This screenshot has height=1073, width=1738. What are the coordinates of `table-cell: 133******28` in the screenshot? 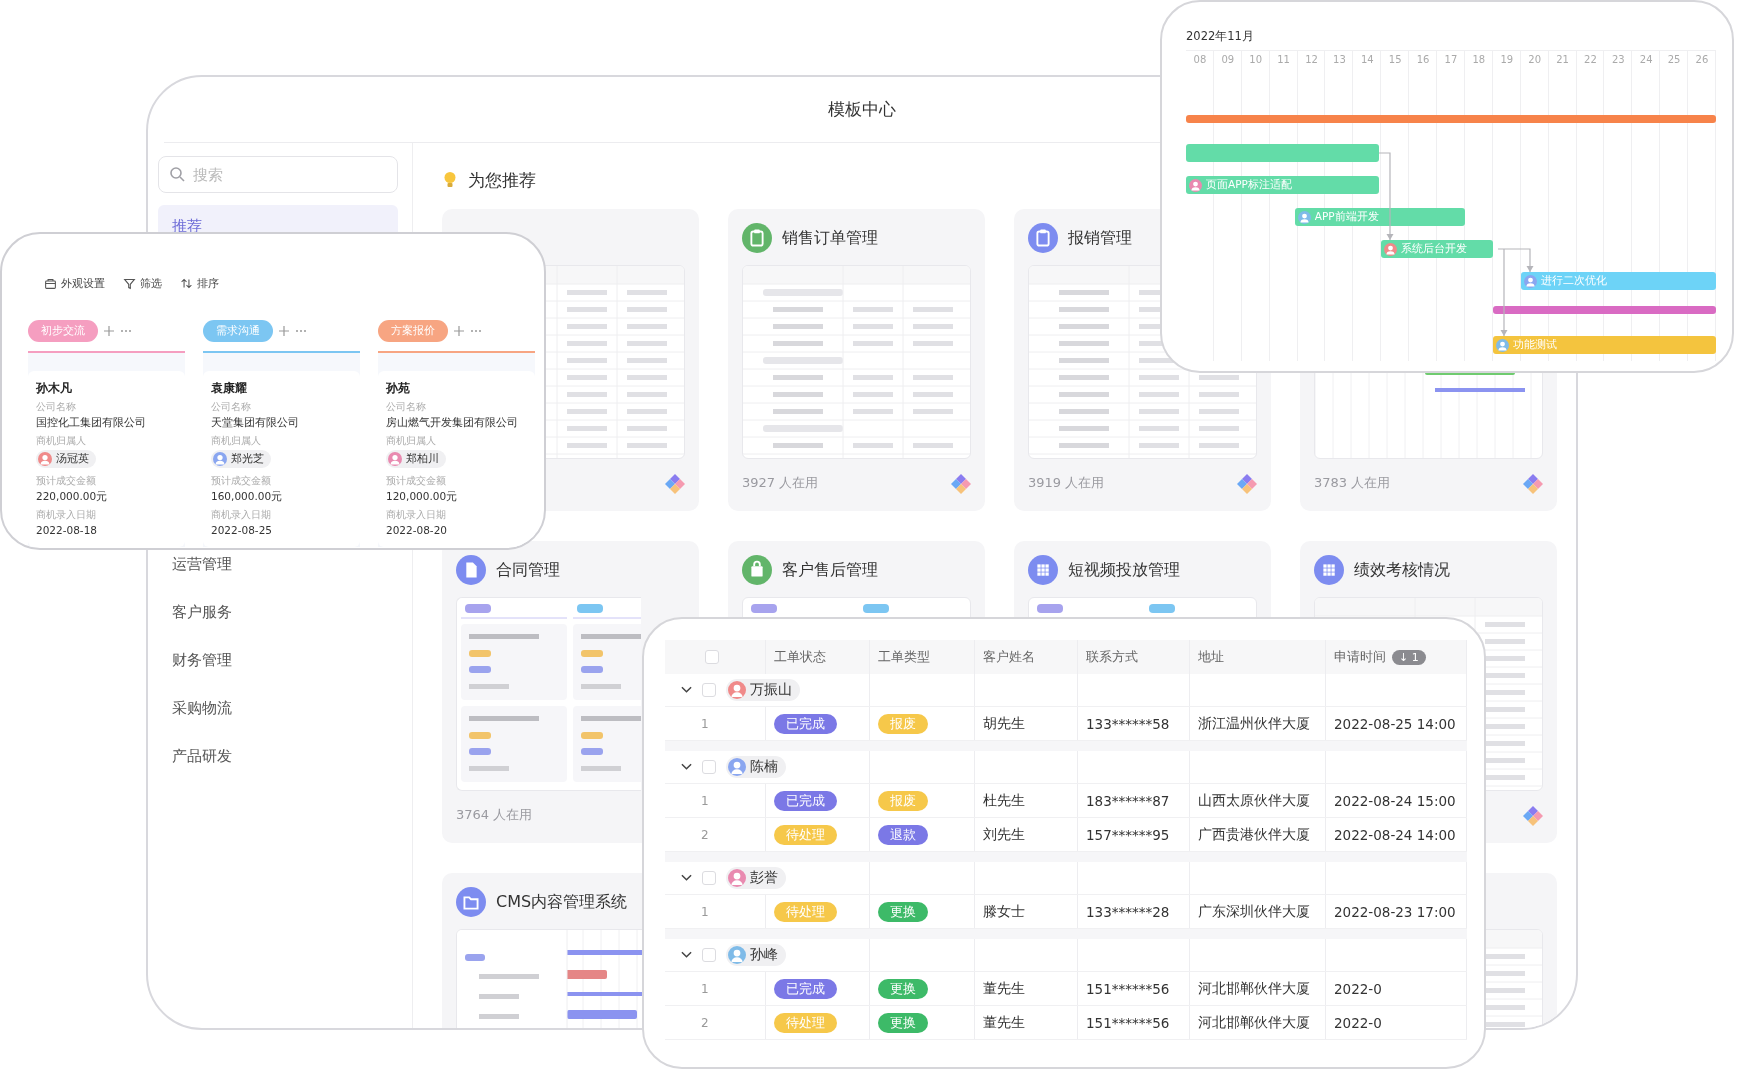 It's located at (1128, 911).